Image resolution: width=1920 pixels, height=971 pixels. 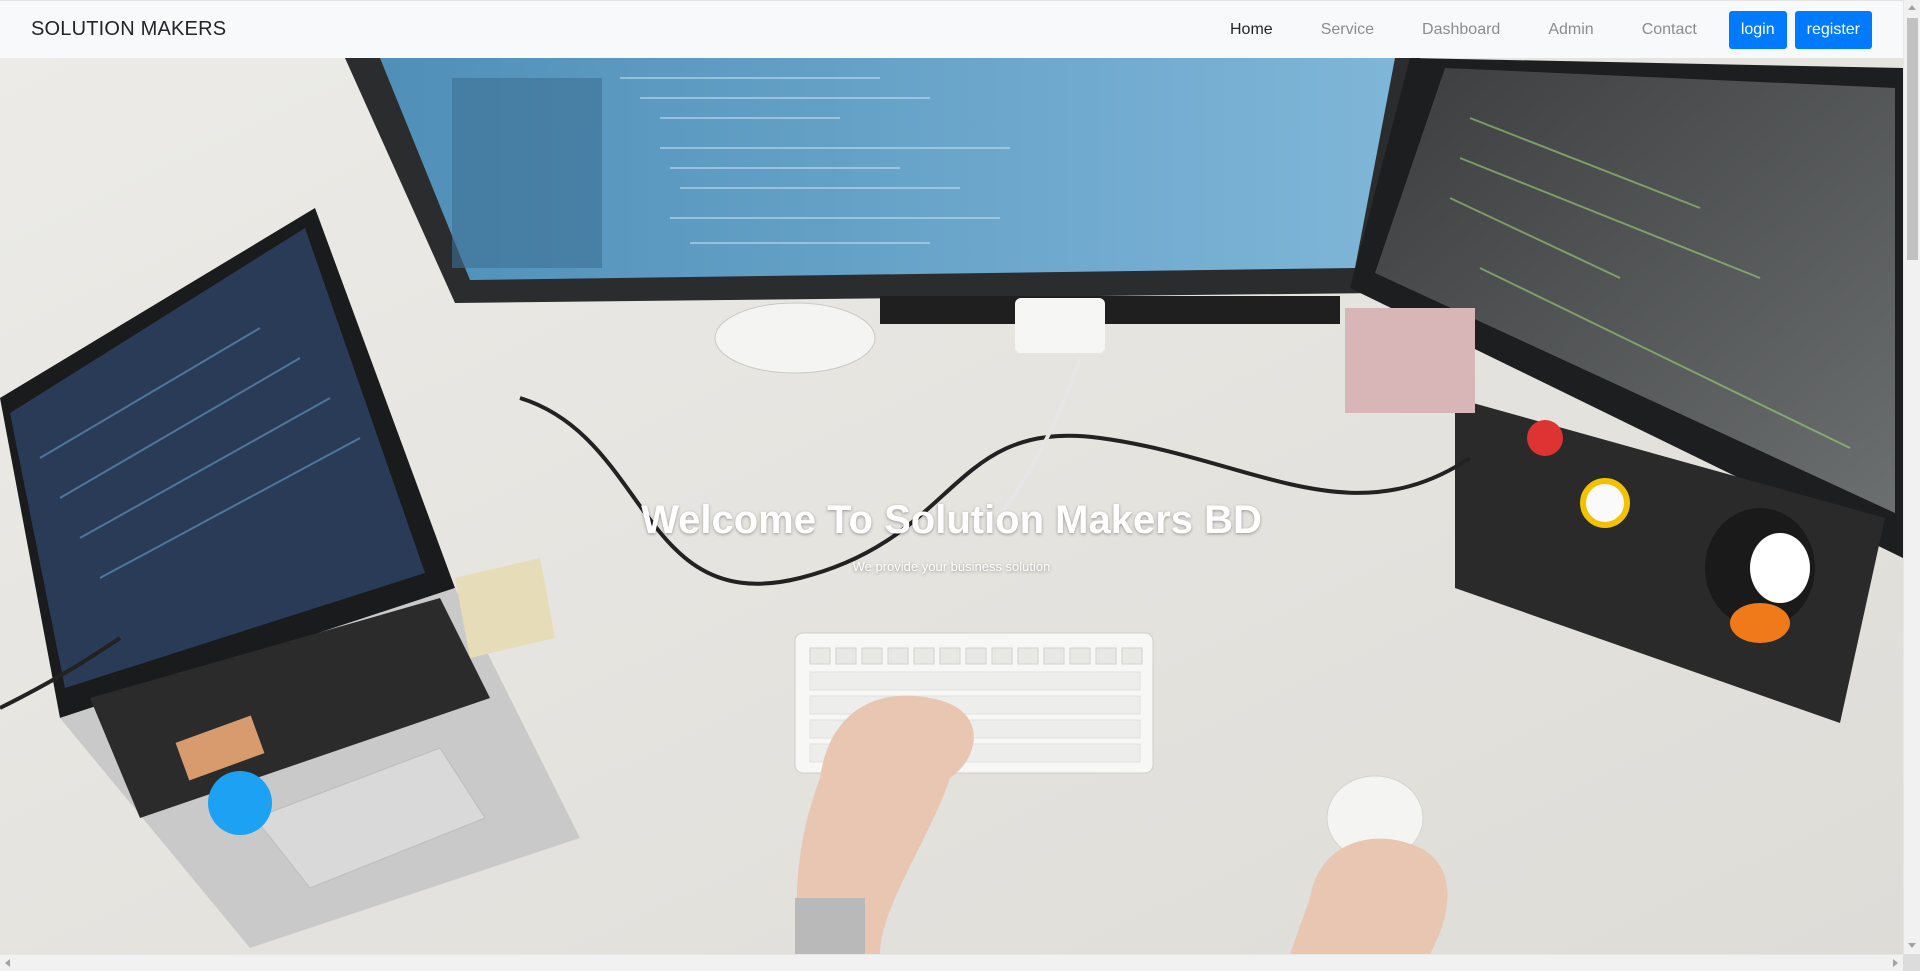 What do you see at coordinates (1911, 477) in the screenshot?
I see `vertical-scrollbar` at bounding box center [1911, 477].